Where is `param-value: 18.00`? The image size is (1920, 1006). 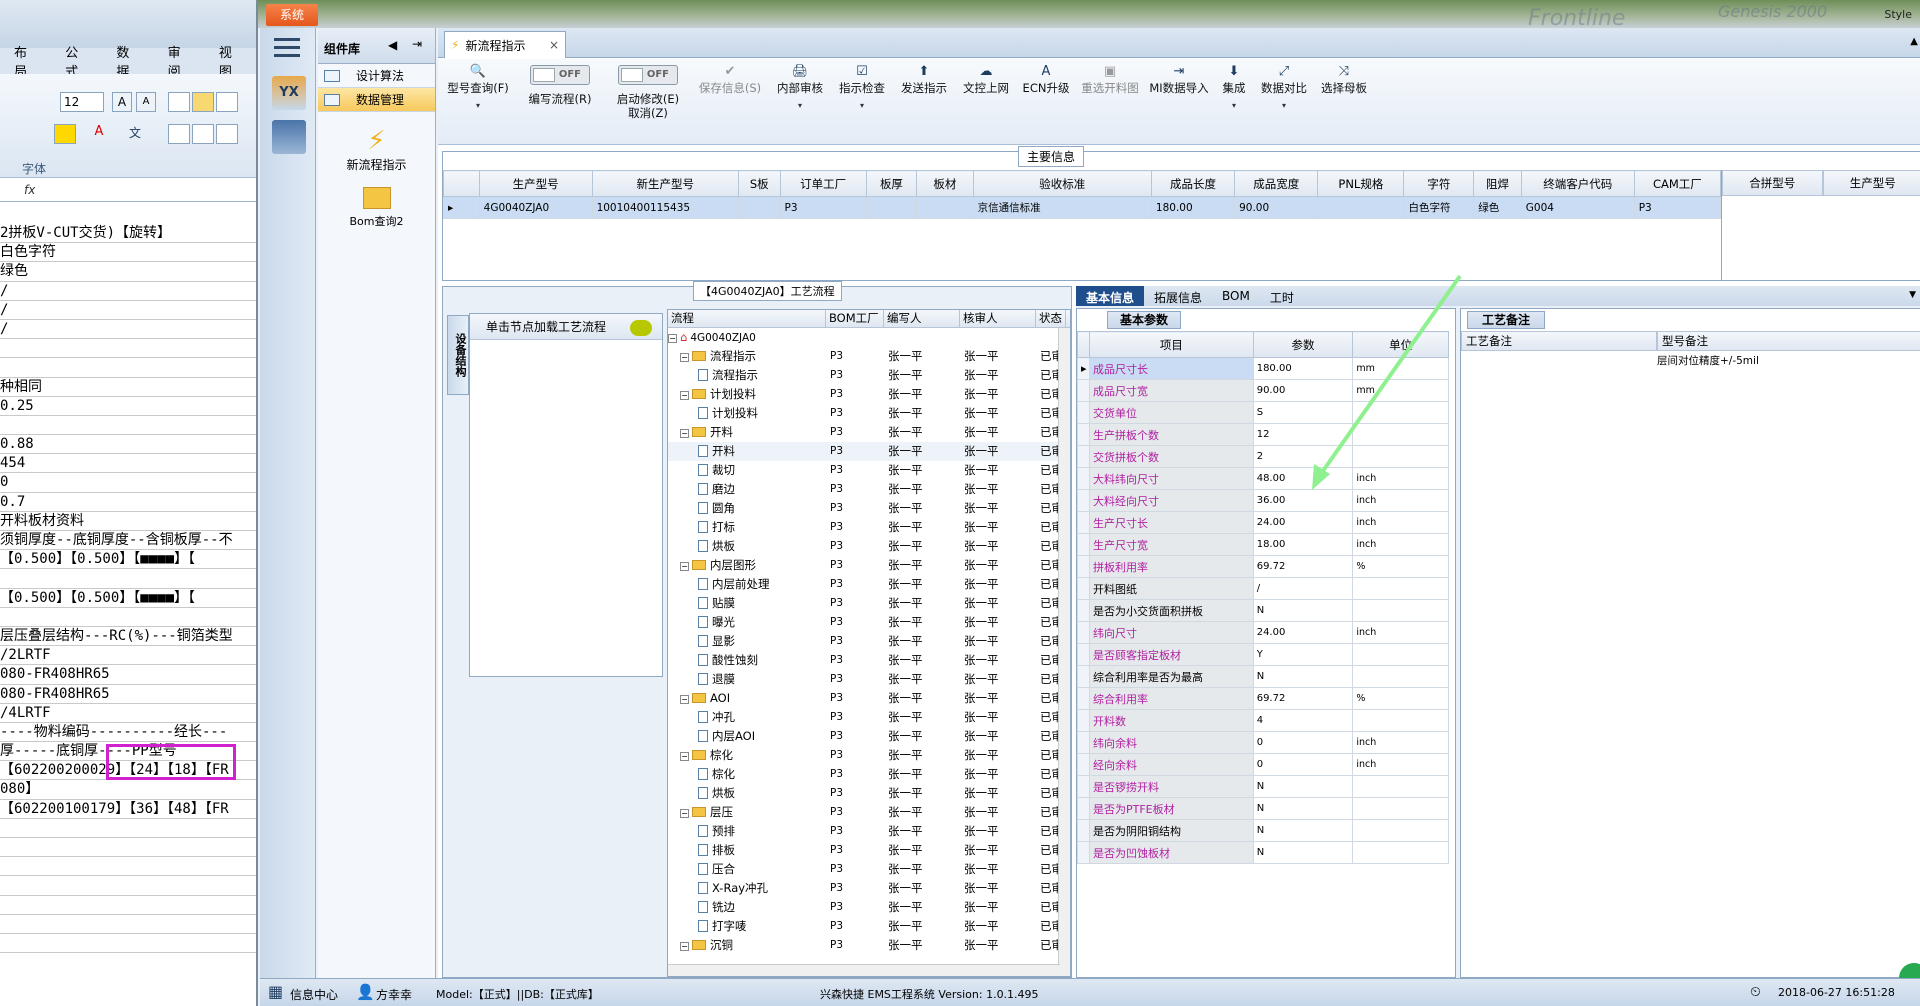 param-value: 18.00 is located at coordinates (1303, 544).